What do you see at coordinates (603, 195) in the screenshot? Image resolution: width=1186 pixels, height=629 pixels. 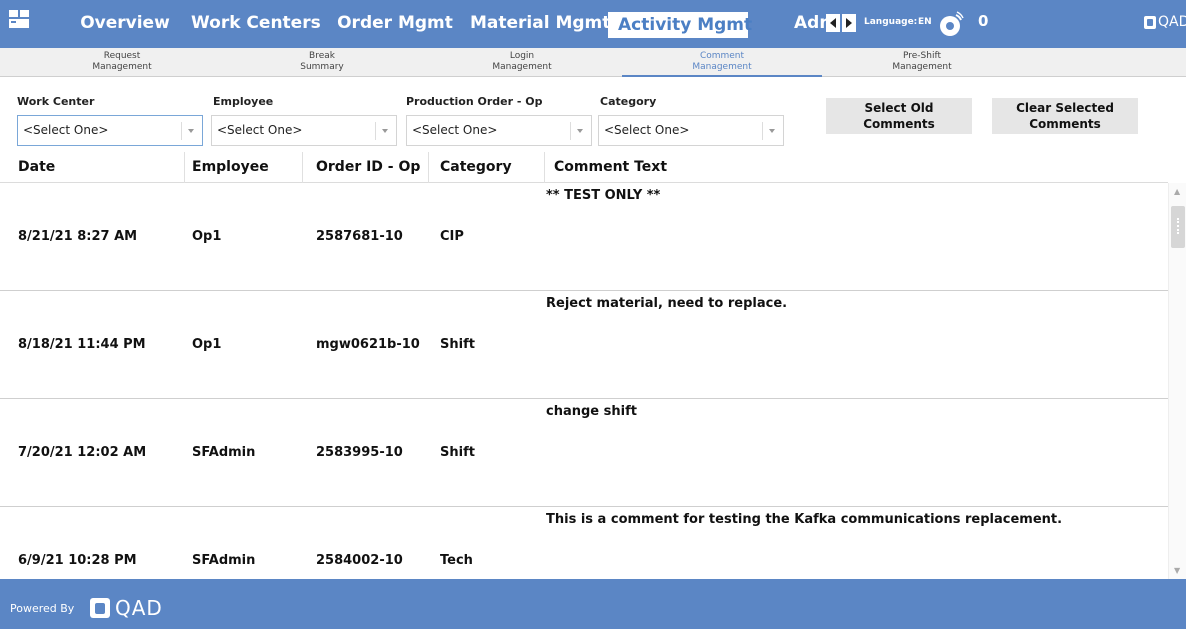 I see `cell-comment: ** TEST ONLY **` at bounding box center [603, 195].